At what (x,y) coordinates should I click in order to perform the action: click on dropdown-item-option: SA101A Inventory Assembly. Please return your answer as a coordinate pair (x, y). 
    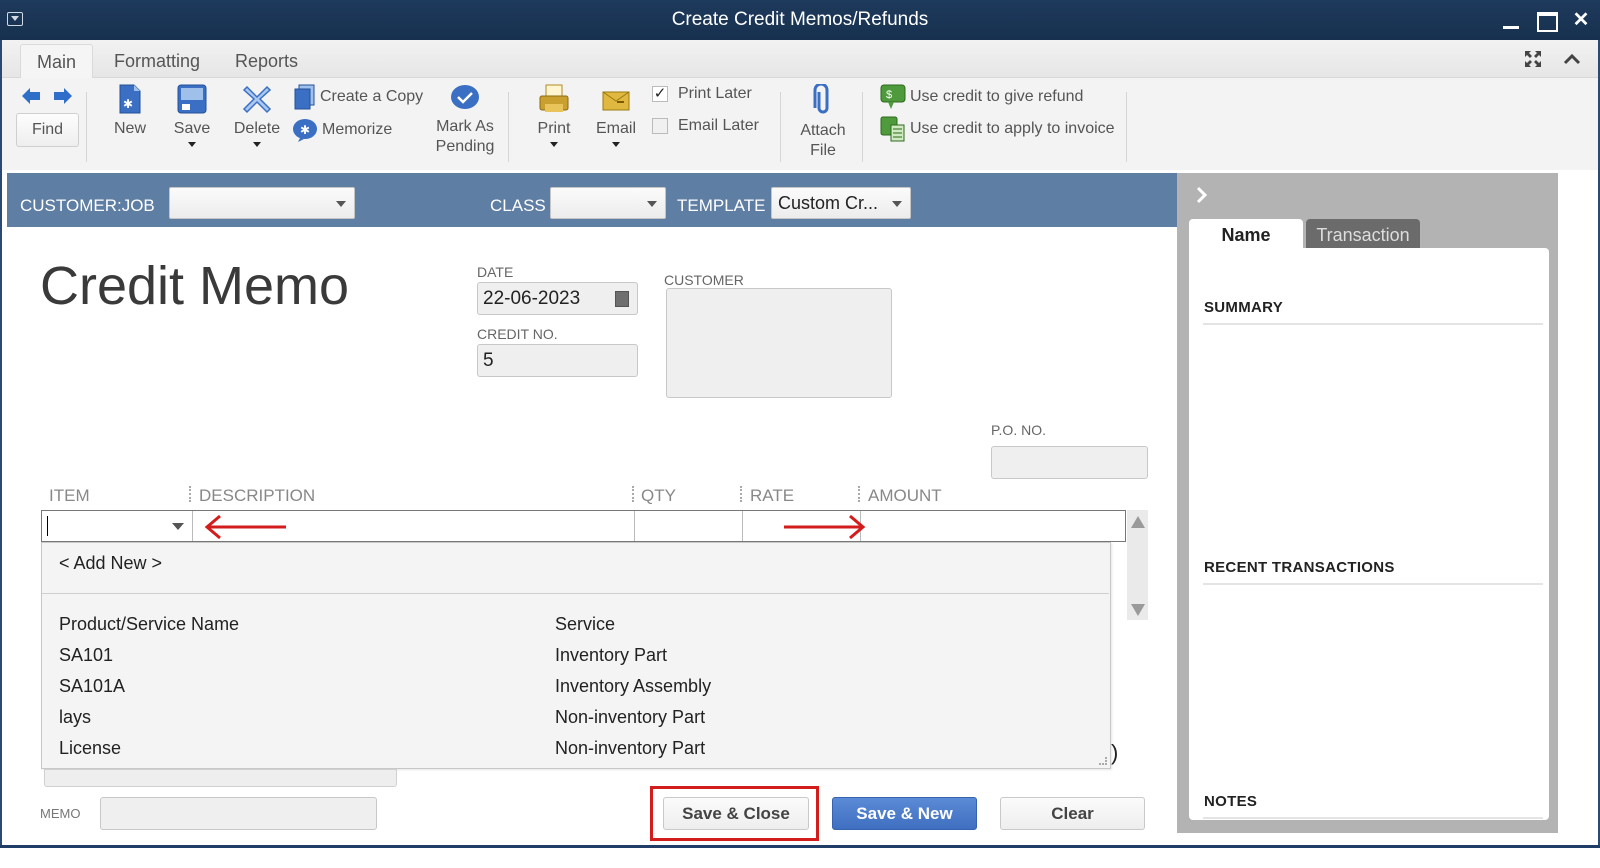
    Looking at the image, I should click on (579, 686).